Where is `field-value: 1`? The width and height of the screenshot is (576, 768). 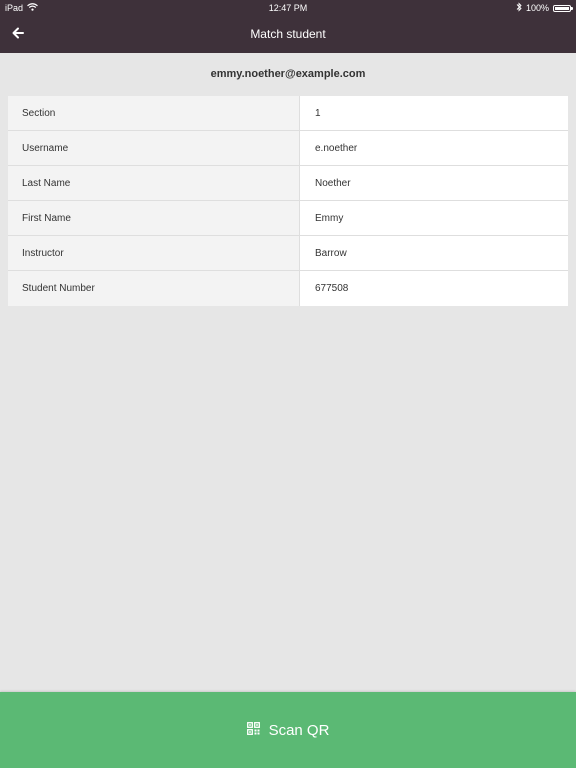
field-value: 1 is located at coordinates (434, 113).